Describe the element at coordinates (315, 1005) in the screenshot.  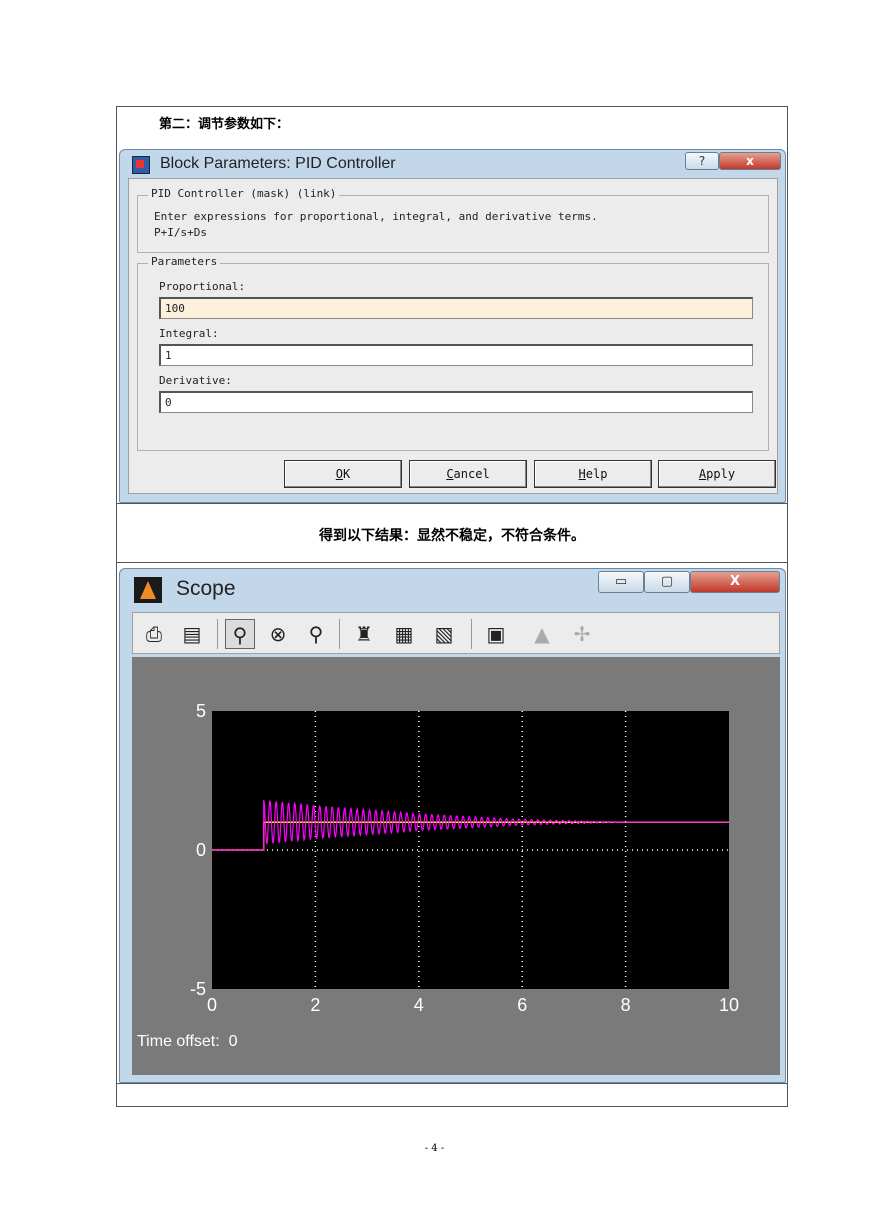
I see `x-tick-label: 2` at that location.